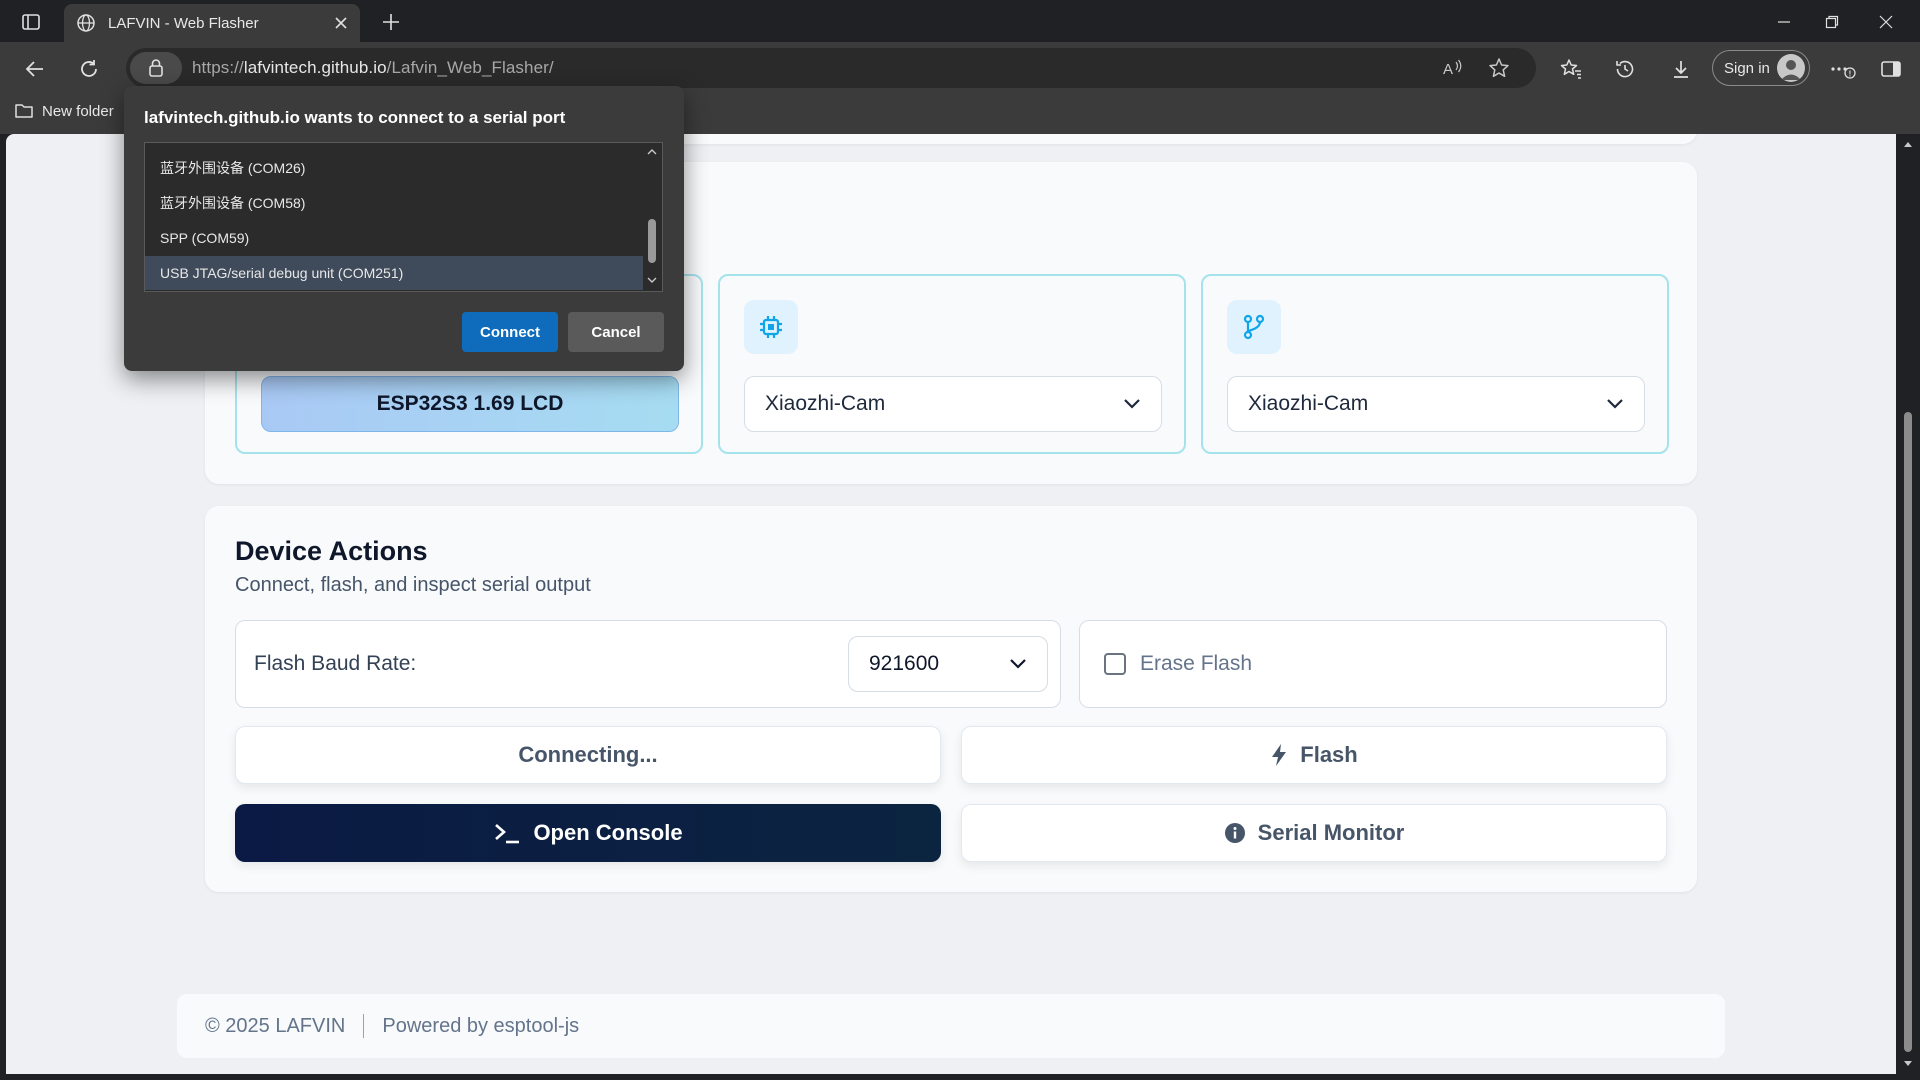 This screenshot has width=1920, height=1080. What do you see at coordinates (1308, 403) in the screenshot?
I see `branch-select-value: Xiaozhi-Cam` at bounding box center [1308, 403].